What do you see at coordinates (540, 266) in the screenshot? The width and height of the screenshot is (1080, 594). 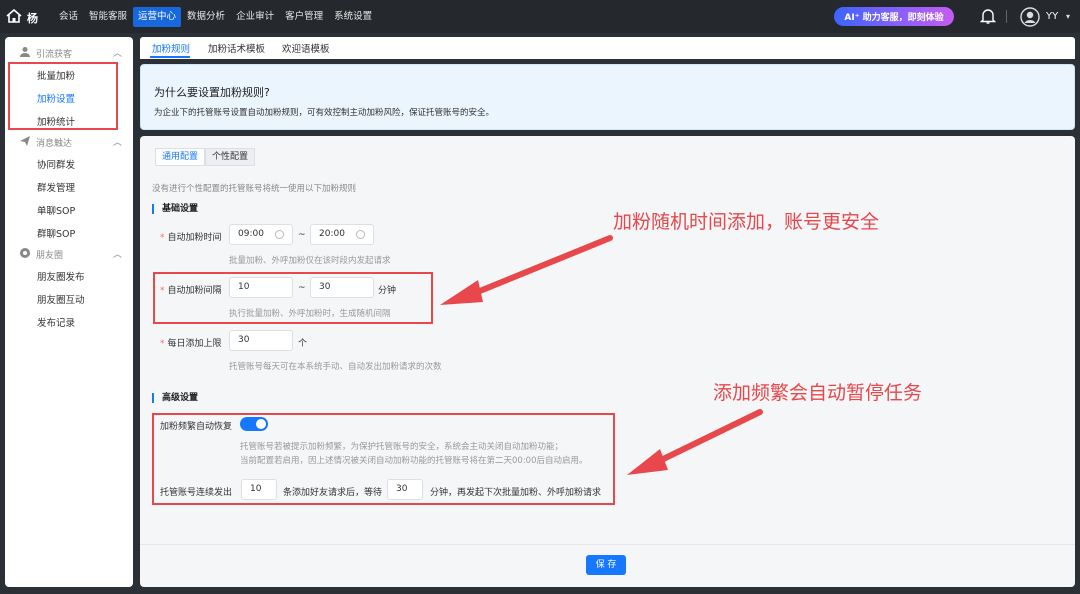 I see `arrow-random-interval-icon` at bounding box center [540, 266].